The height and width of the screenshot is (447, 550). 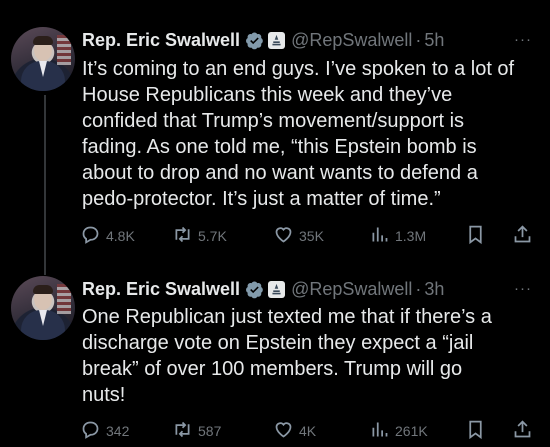 I want to click on views-button: 1.3M, so click(x=397, y=236).